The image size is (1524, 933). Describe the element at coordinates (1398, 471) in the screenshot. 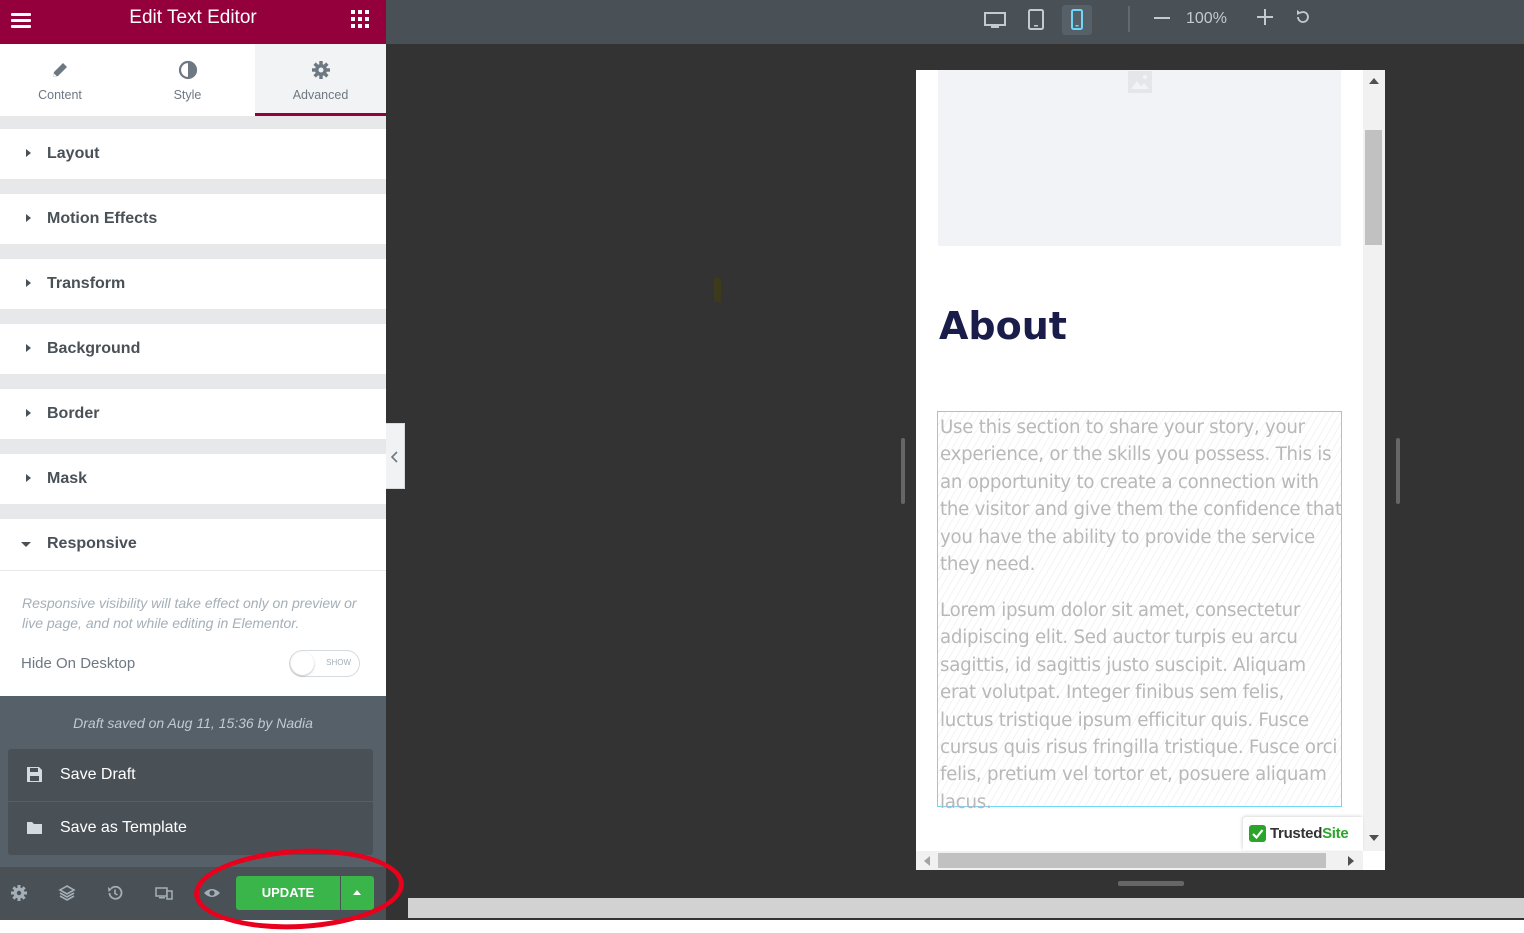

I see `resize-handle-right` at that location.